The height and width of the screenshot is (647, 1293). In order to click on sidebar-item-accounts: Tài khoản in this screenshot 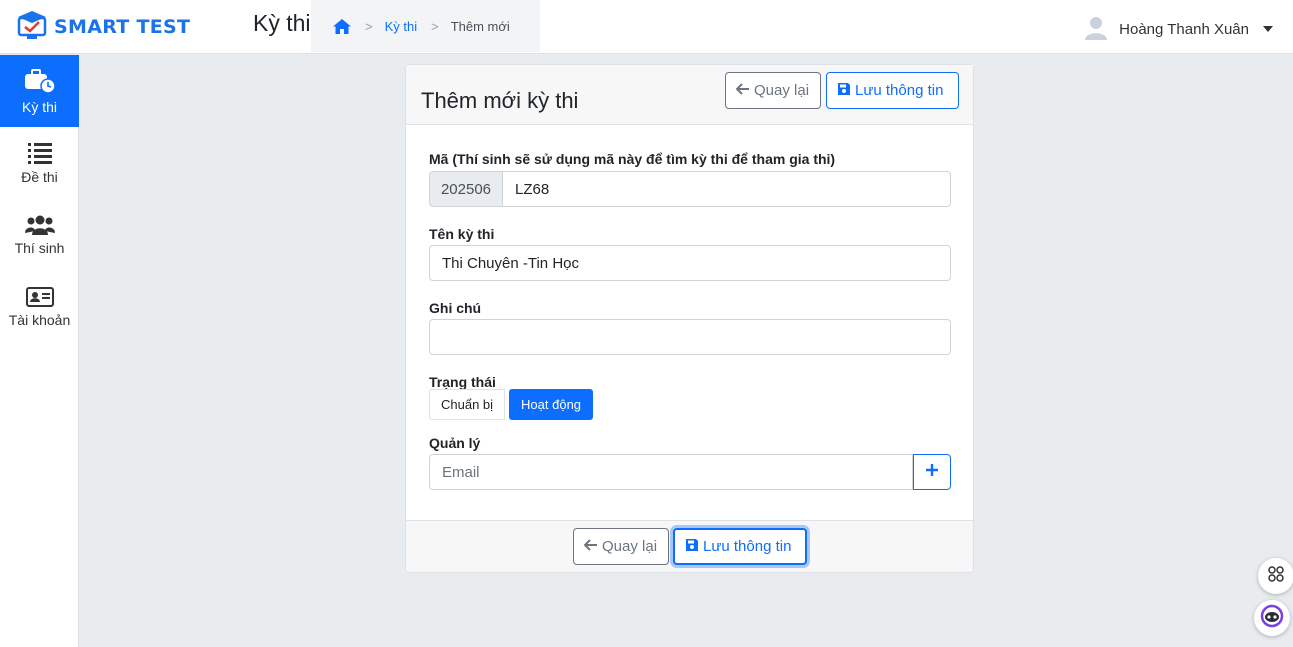, I will do `click(39, 307)`.